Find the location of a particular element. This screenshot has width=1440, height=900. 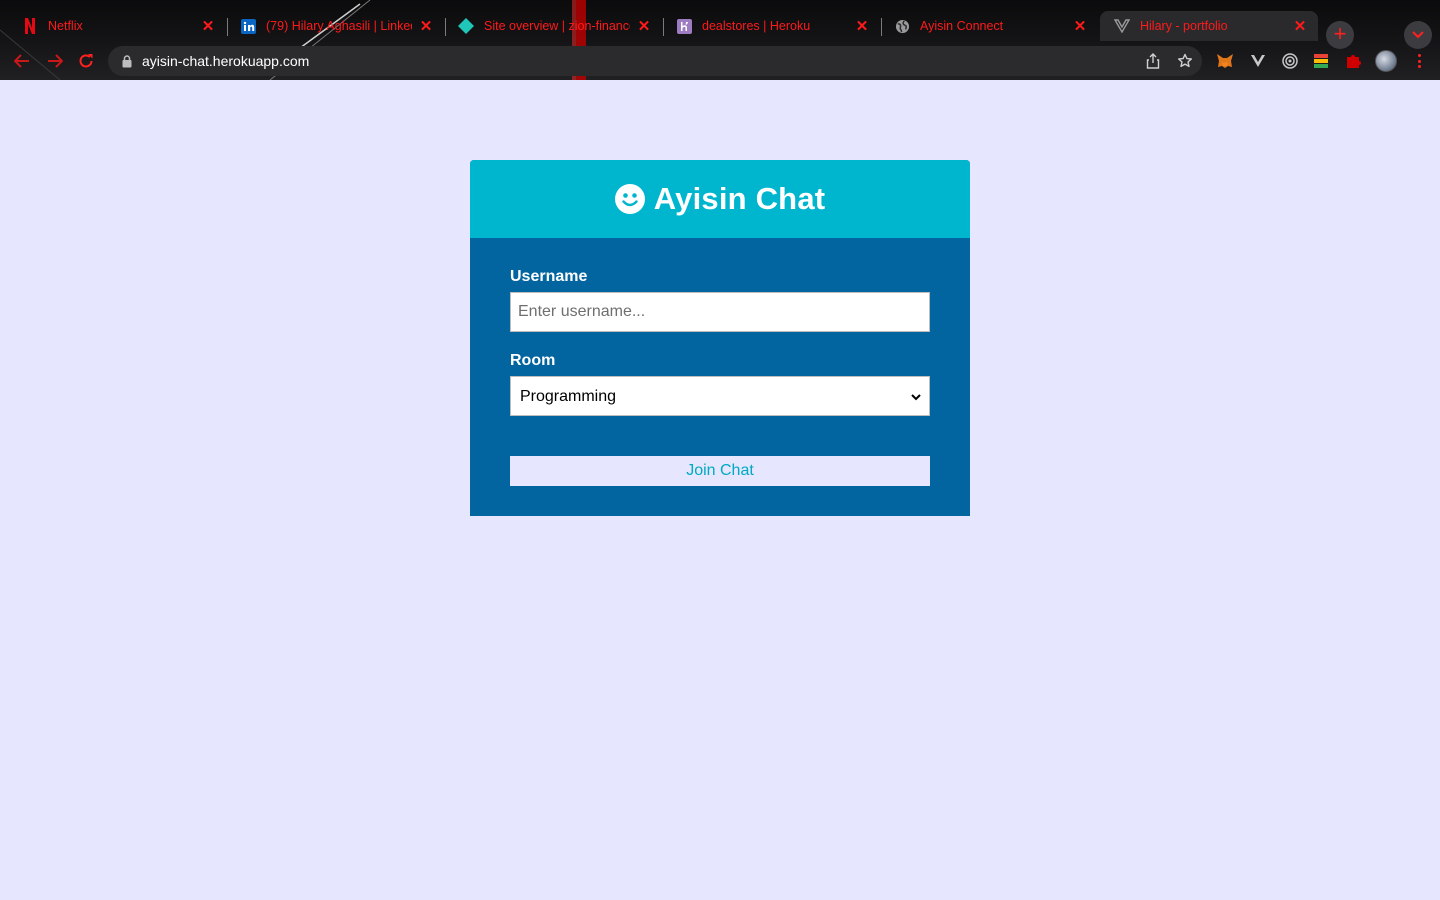

metamask-extension-icon is located at coordinates (1225, 61).